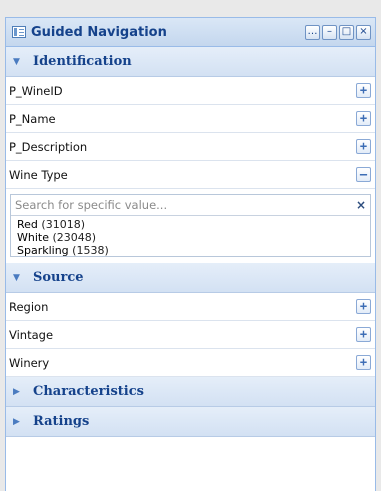 This screenshot has height=491, width=381. What do you see at coordinates (33, 237) in the screenshot?
I see `value-name: White` at bounding box center [33, 237].